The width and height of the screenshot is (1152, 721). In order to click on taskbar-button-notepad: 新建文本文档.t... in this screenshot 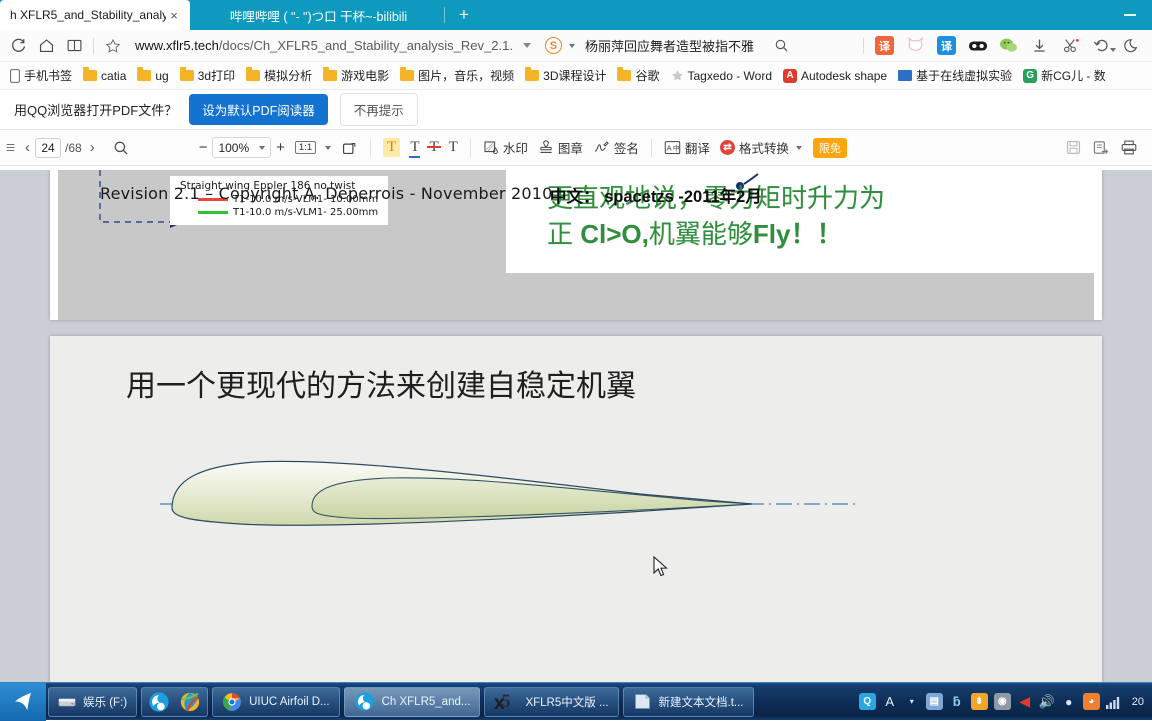, I will do `click(688, 702)`.